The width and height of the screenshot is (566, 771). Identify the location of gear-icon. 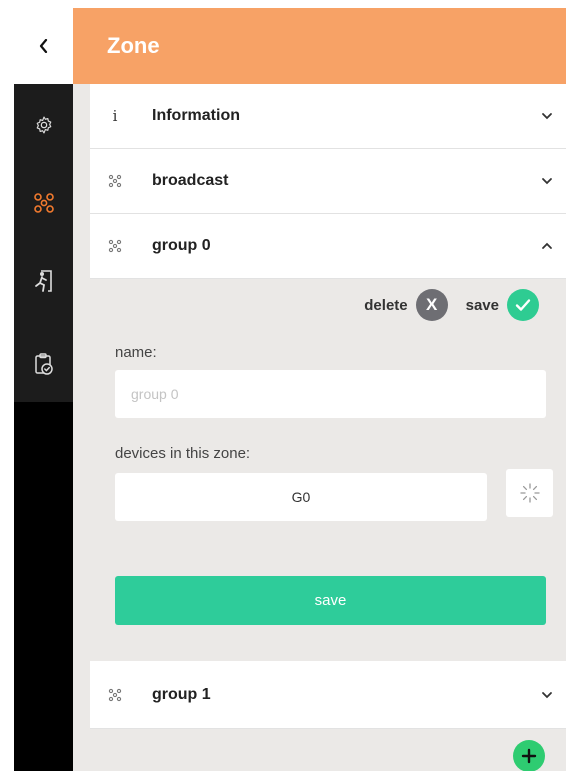
(43, 125).